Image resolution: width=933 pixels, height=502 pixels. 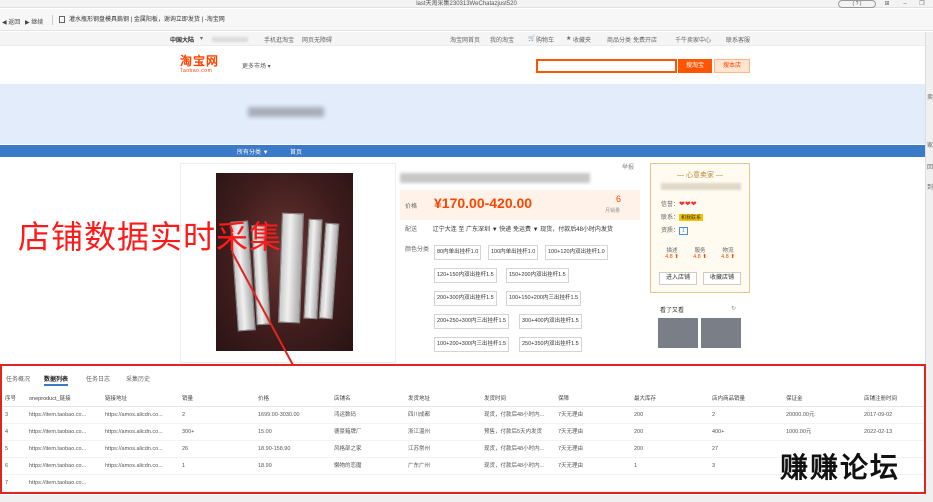 What do you see at coordinates (619, 39) in the screenshot?
I see `nav-category: 商品分类` at bounding box center [619, 39].